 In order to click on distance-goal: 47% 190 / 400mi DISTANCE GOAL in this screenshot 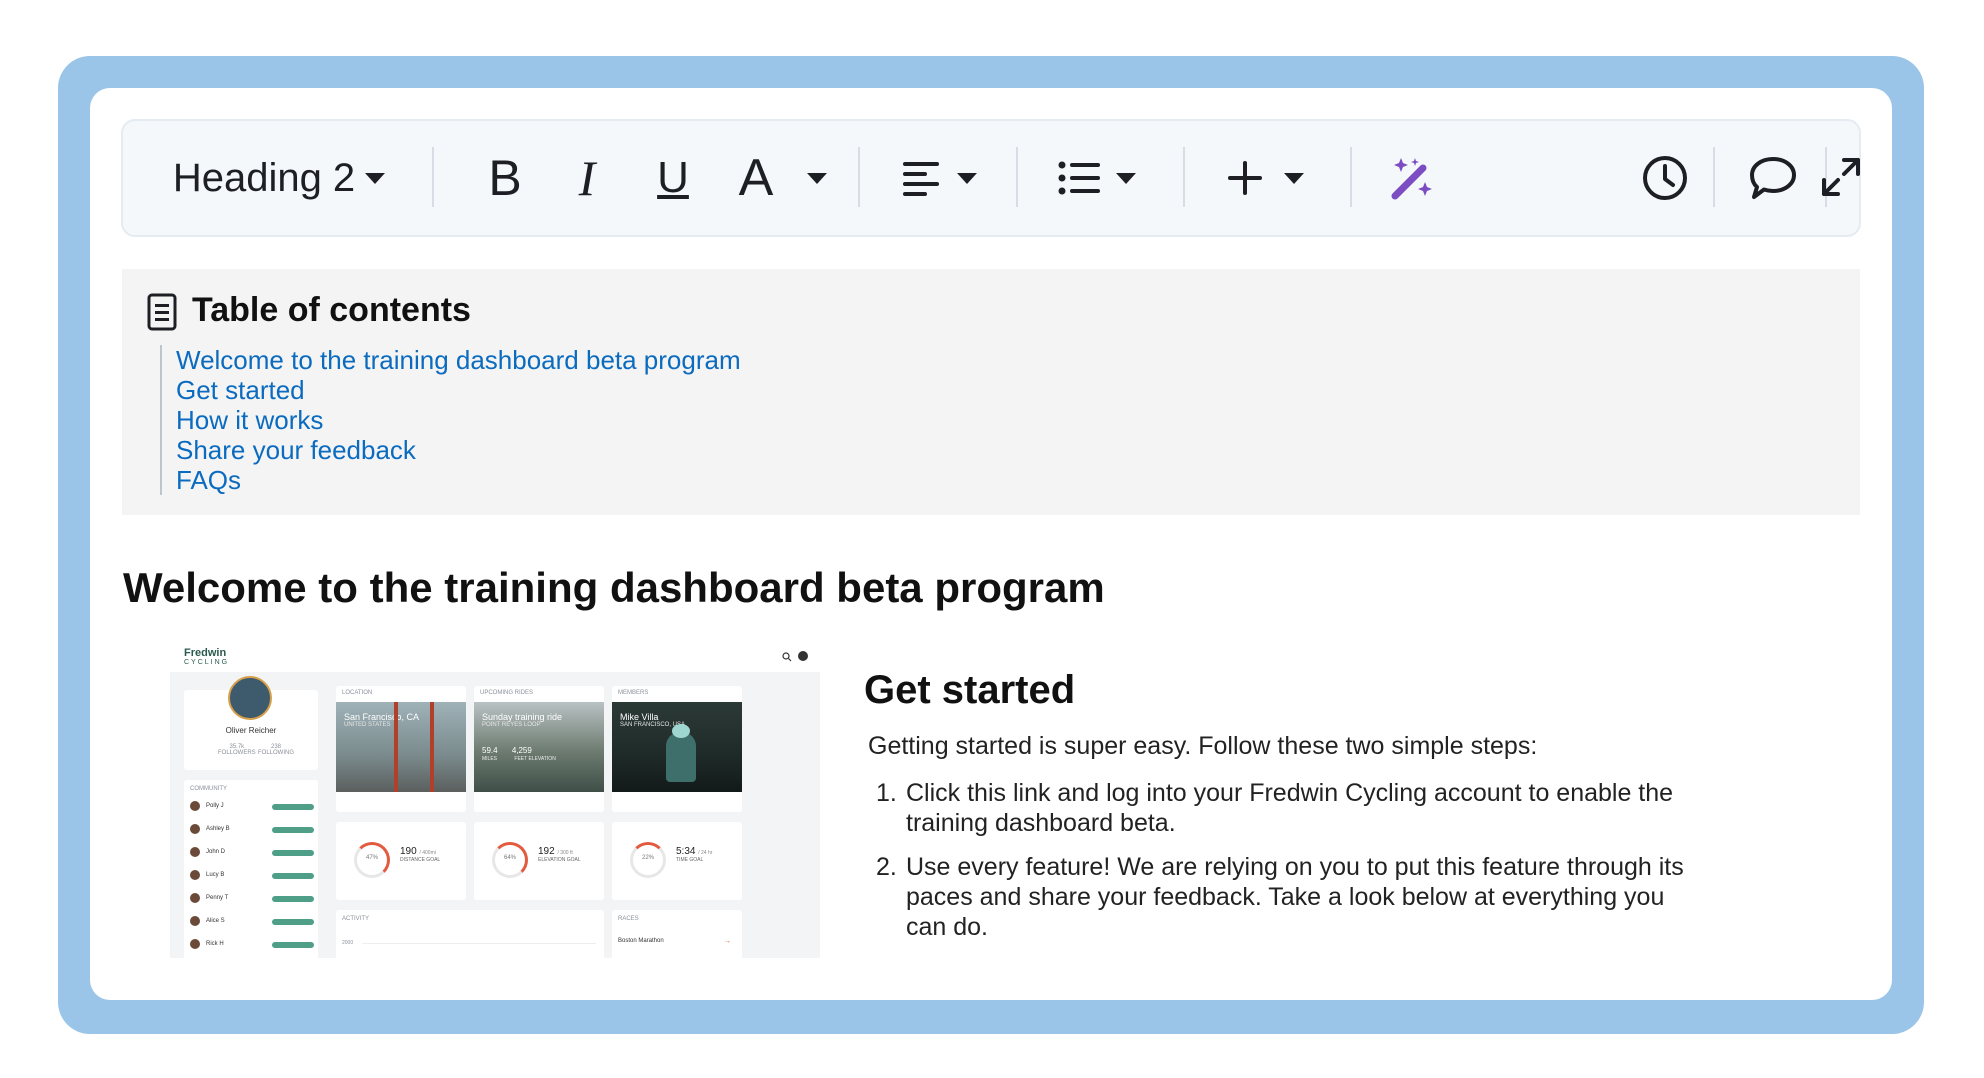, I will do `click(401, 861)`.